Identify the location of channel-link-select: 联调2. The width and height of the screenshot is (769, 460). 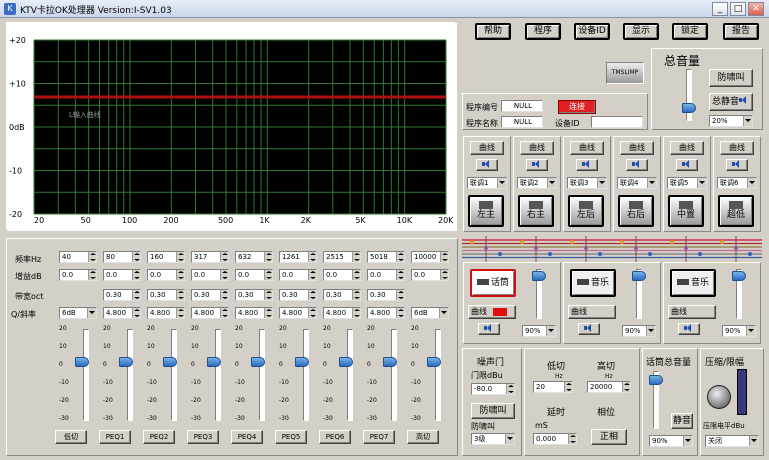
(537, 183).